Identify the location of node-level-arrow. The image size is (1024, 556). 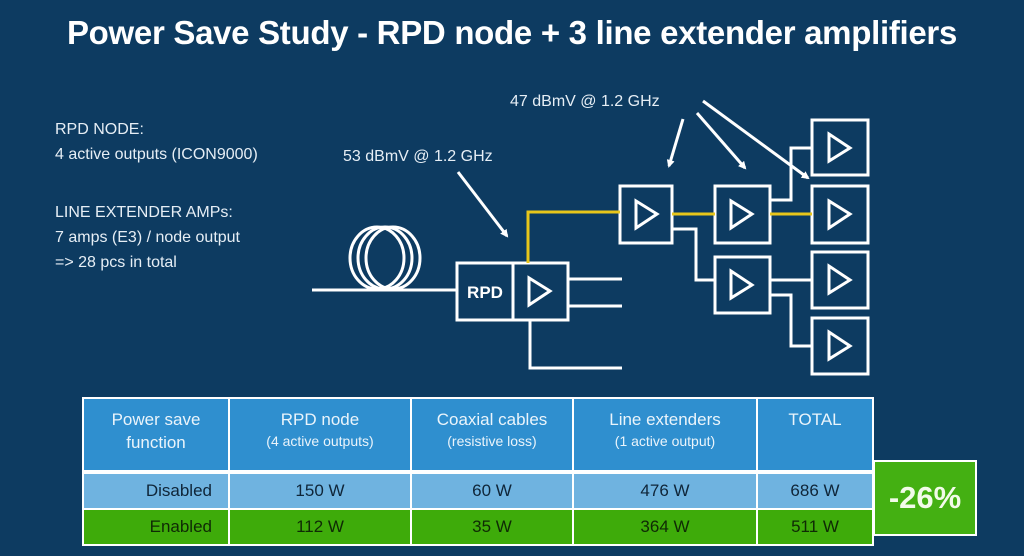
(482, 204).